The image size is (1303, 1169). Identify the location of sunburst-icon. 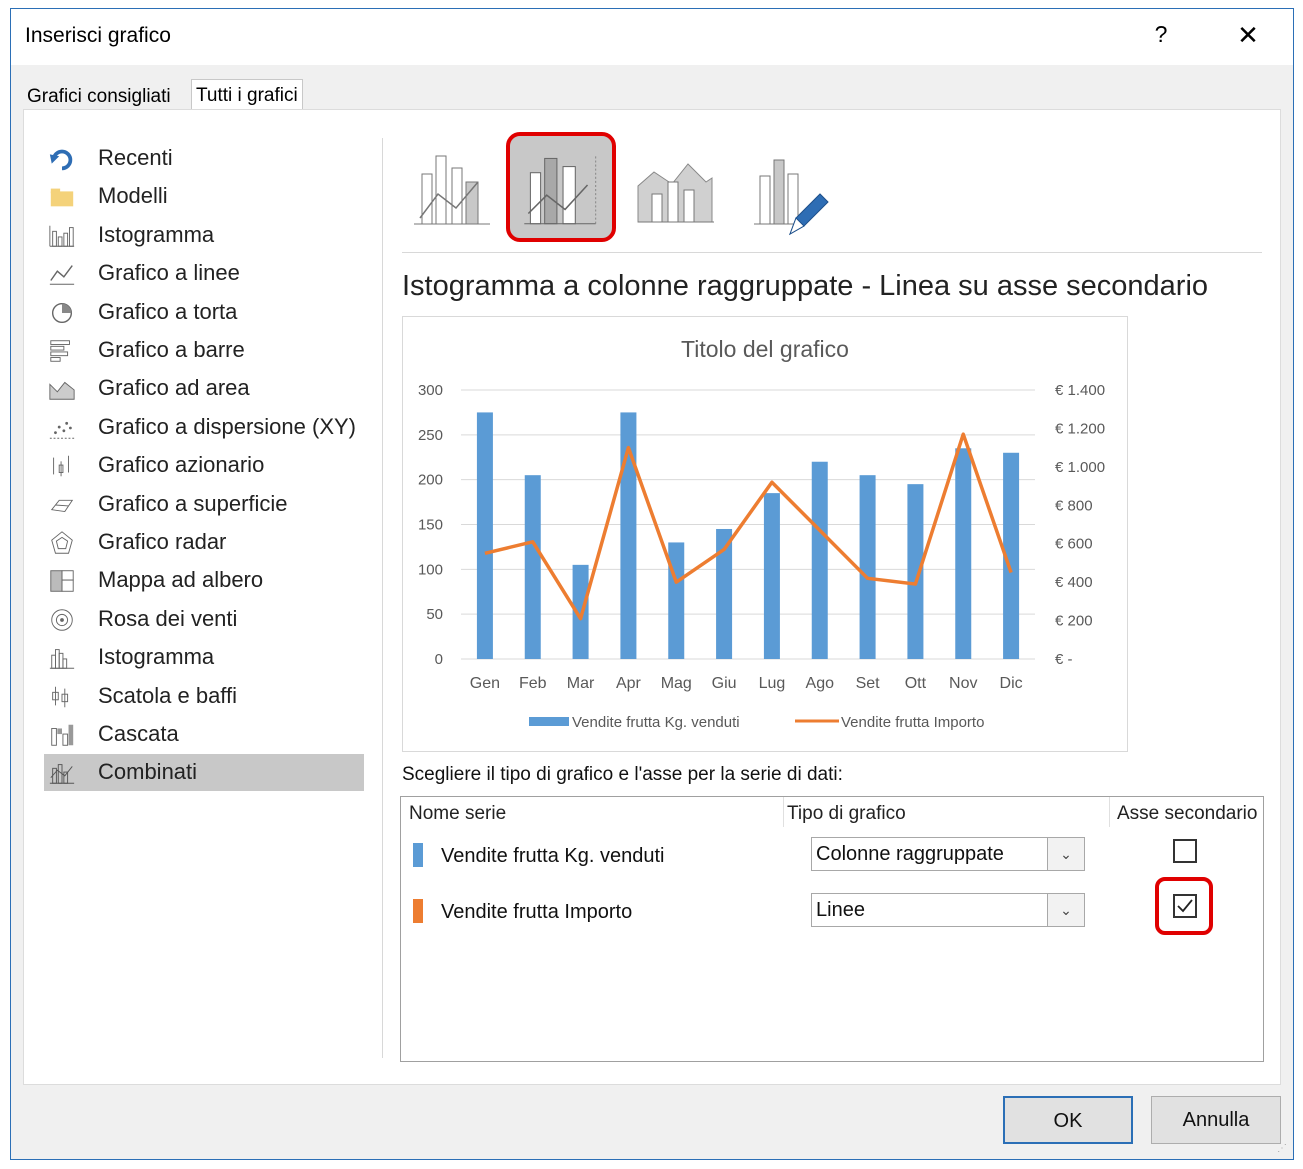
(62, 620).